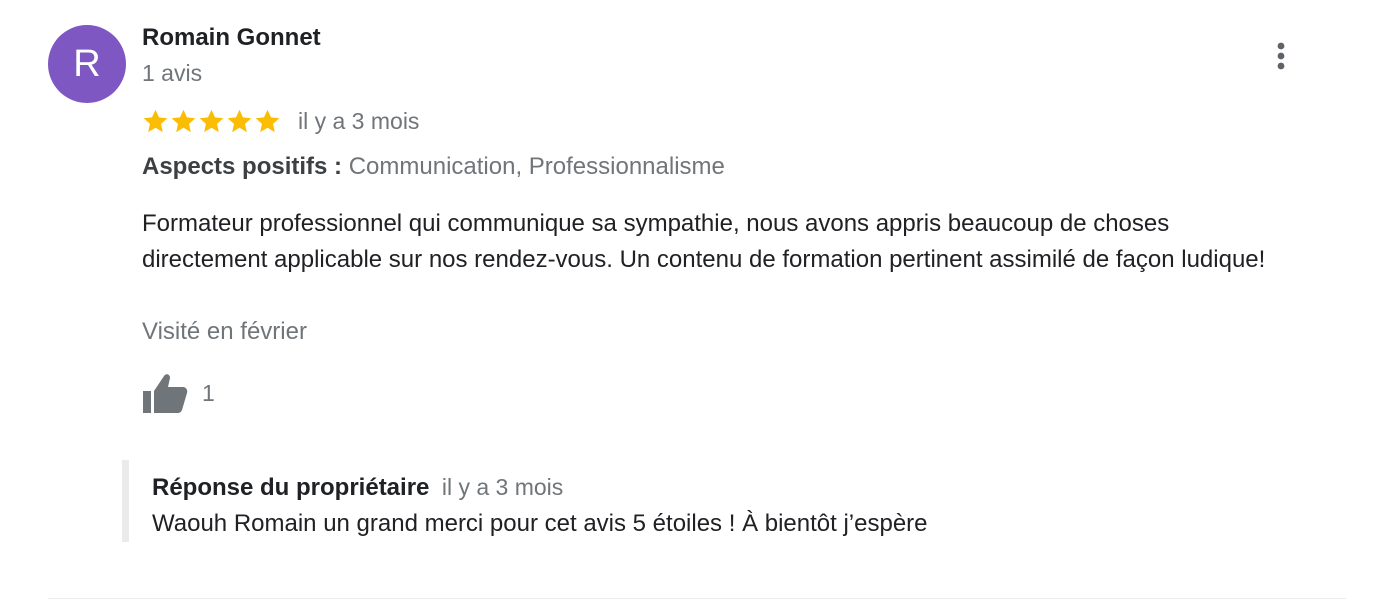 Image resolution: width=1390 pixels, height=610 pixels. Describe the element at coordinates (224, 331) in the screenshot. I see `visit-date: Visité en février` at that location.